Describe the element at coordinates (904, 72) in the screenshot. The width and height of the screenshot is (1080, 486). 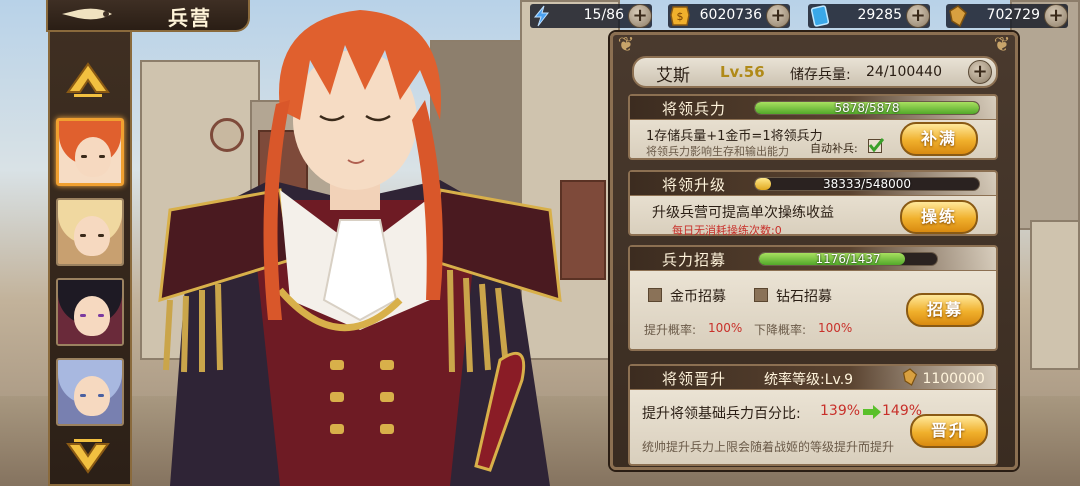
I see `stock-value: 24/100440` at that location.